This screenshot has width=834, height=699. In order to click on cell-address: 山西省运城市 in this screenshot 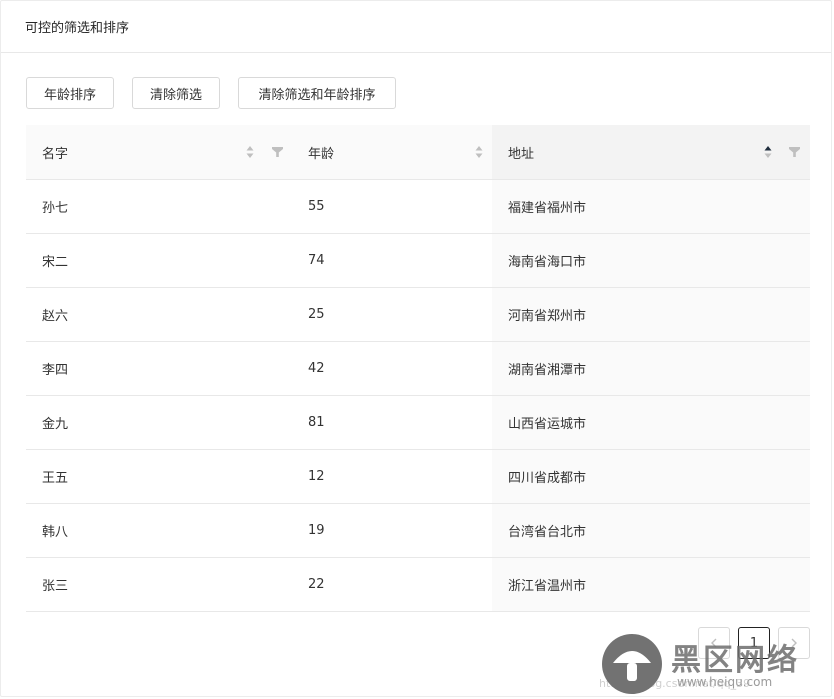, I will do `click(651, 422)`.